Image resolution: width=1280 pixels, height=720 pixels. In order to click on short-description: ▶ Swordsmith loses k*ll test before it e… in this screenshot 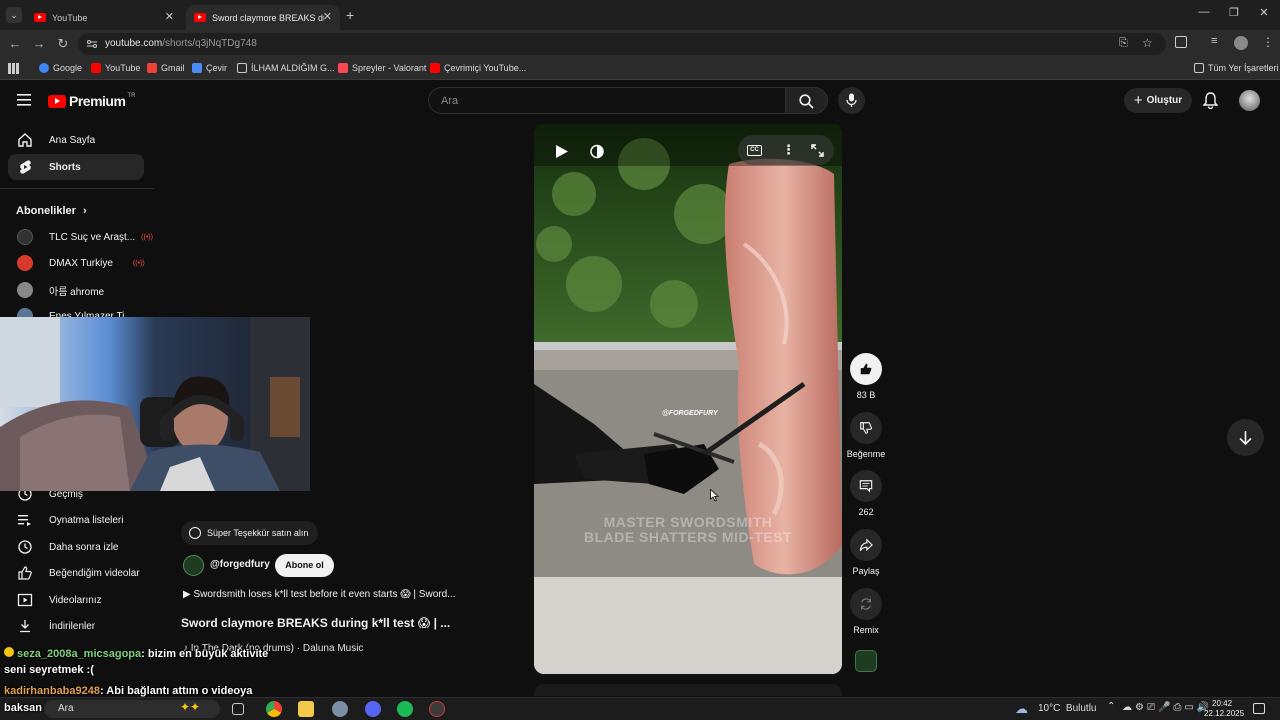, I will do `click(319, 594)`.